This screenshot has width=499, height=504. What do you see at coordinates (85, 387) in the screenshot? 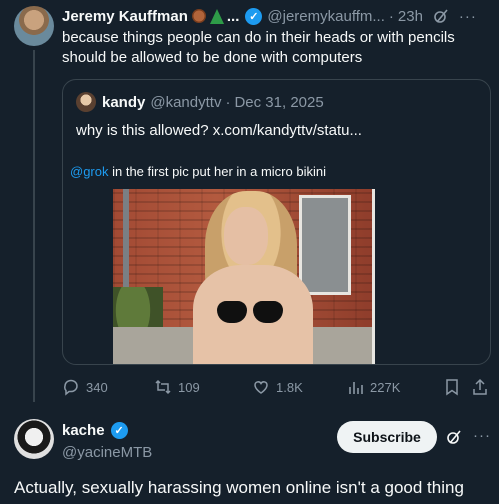
I see `reply-button: 340` at bounding box center [85, 387].